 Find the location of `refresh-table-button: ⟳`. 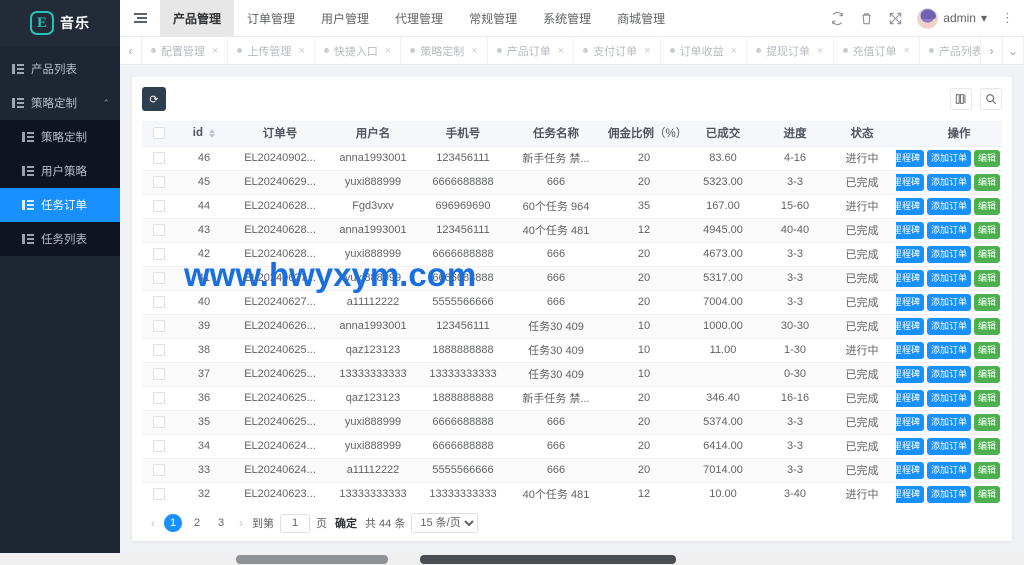

refresh-table-button: ⟳ is located at coordinates (154, 99).